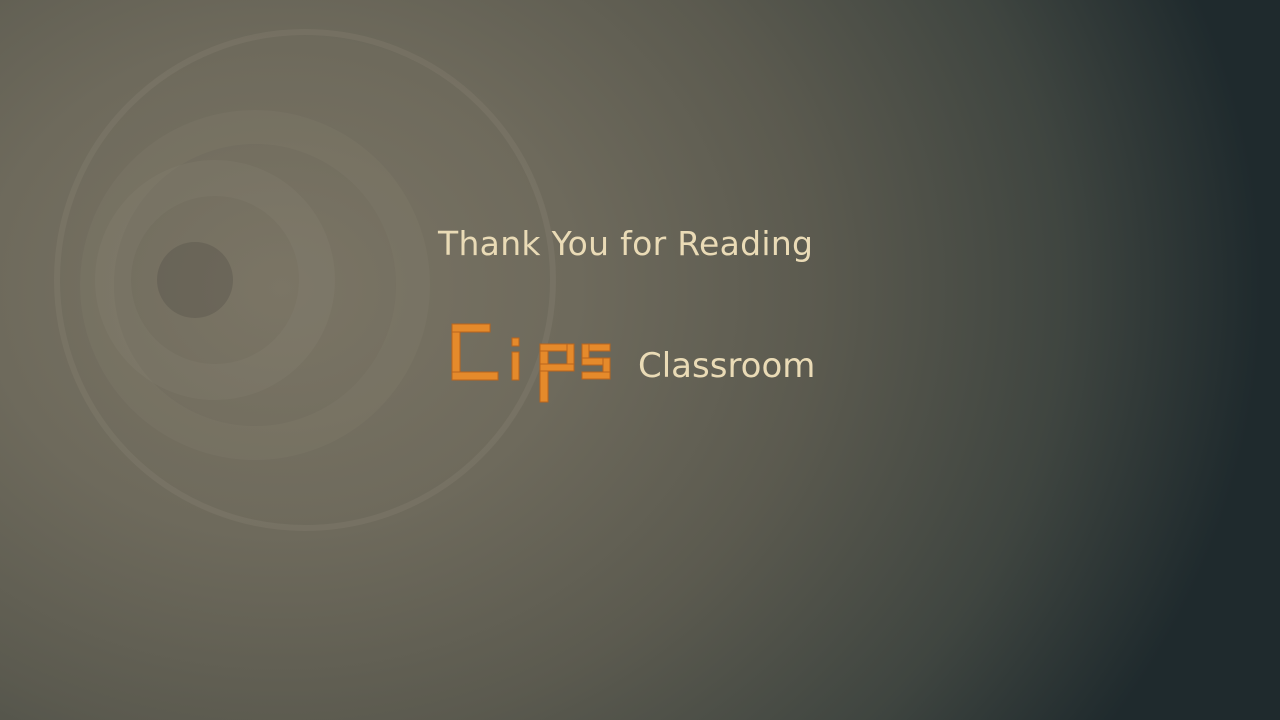  What do you see at coordinates (626, 243) in the screenshot?
I see `thank-you-heading: Thank You for Reading` at bounding box center [626, 243].